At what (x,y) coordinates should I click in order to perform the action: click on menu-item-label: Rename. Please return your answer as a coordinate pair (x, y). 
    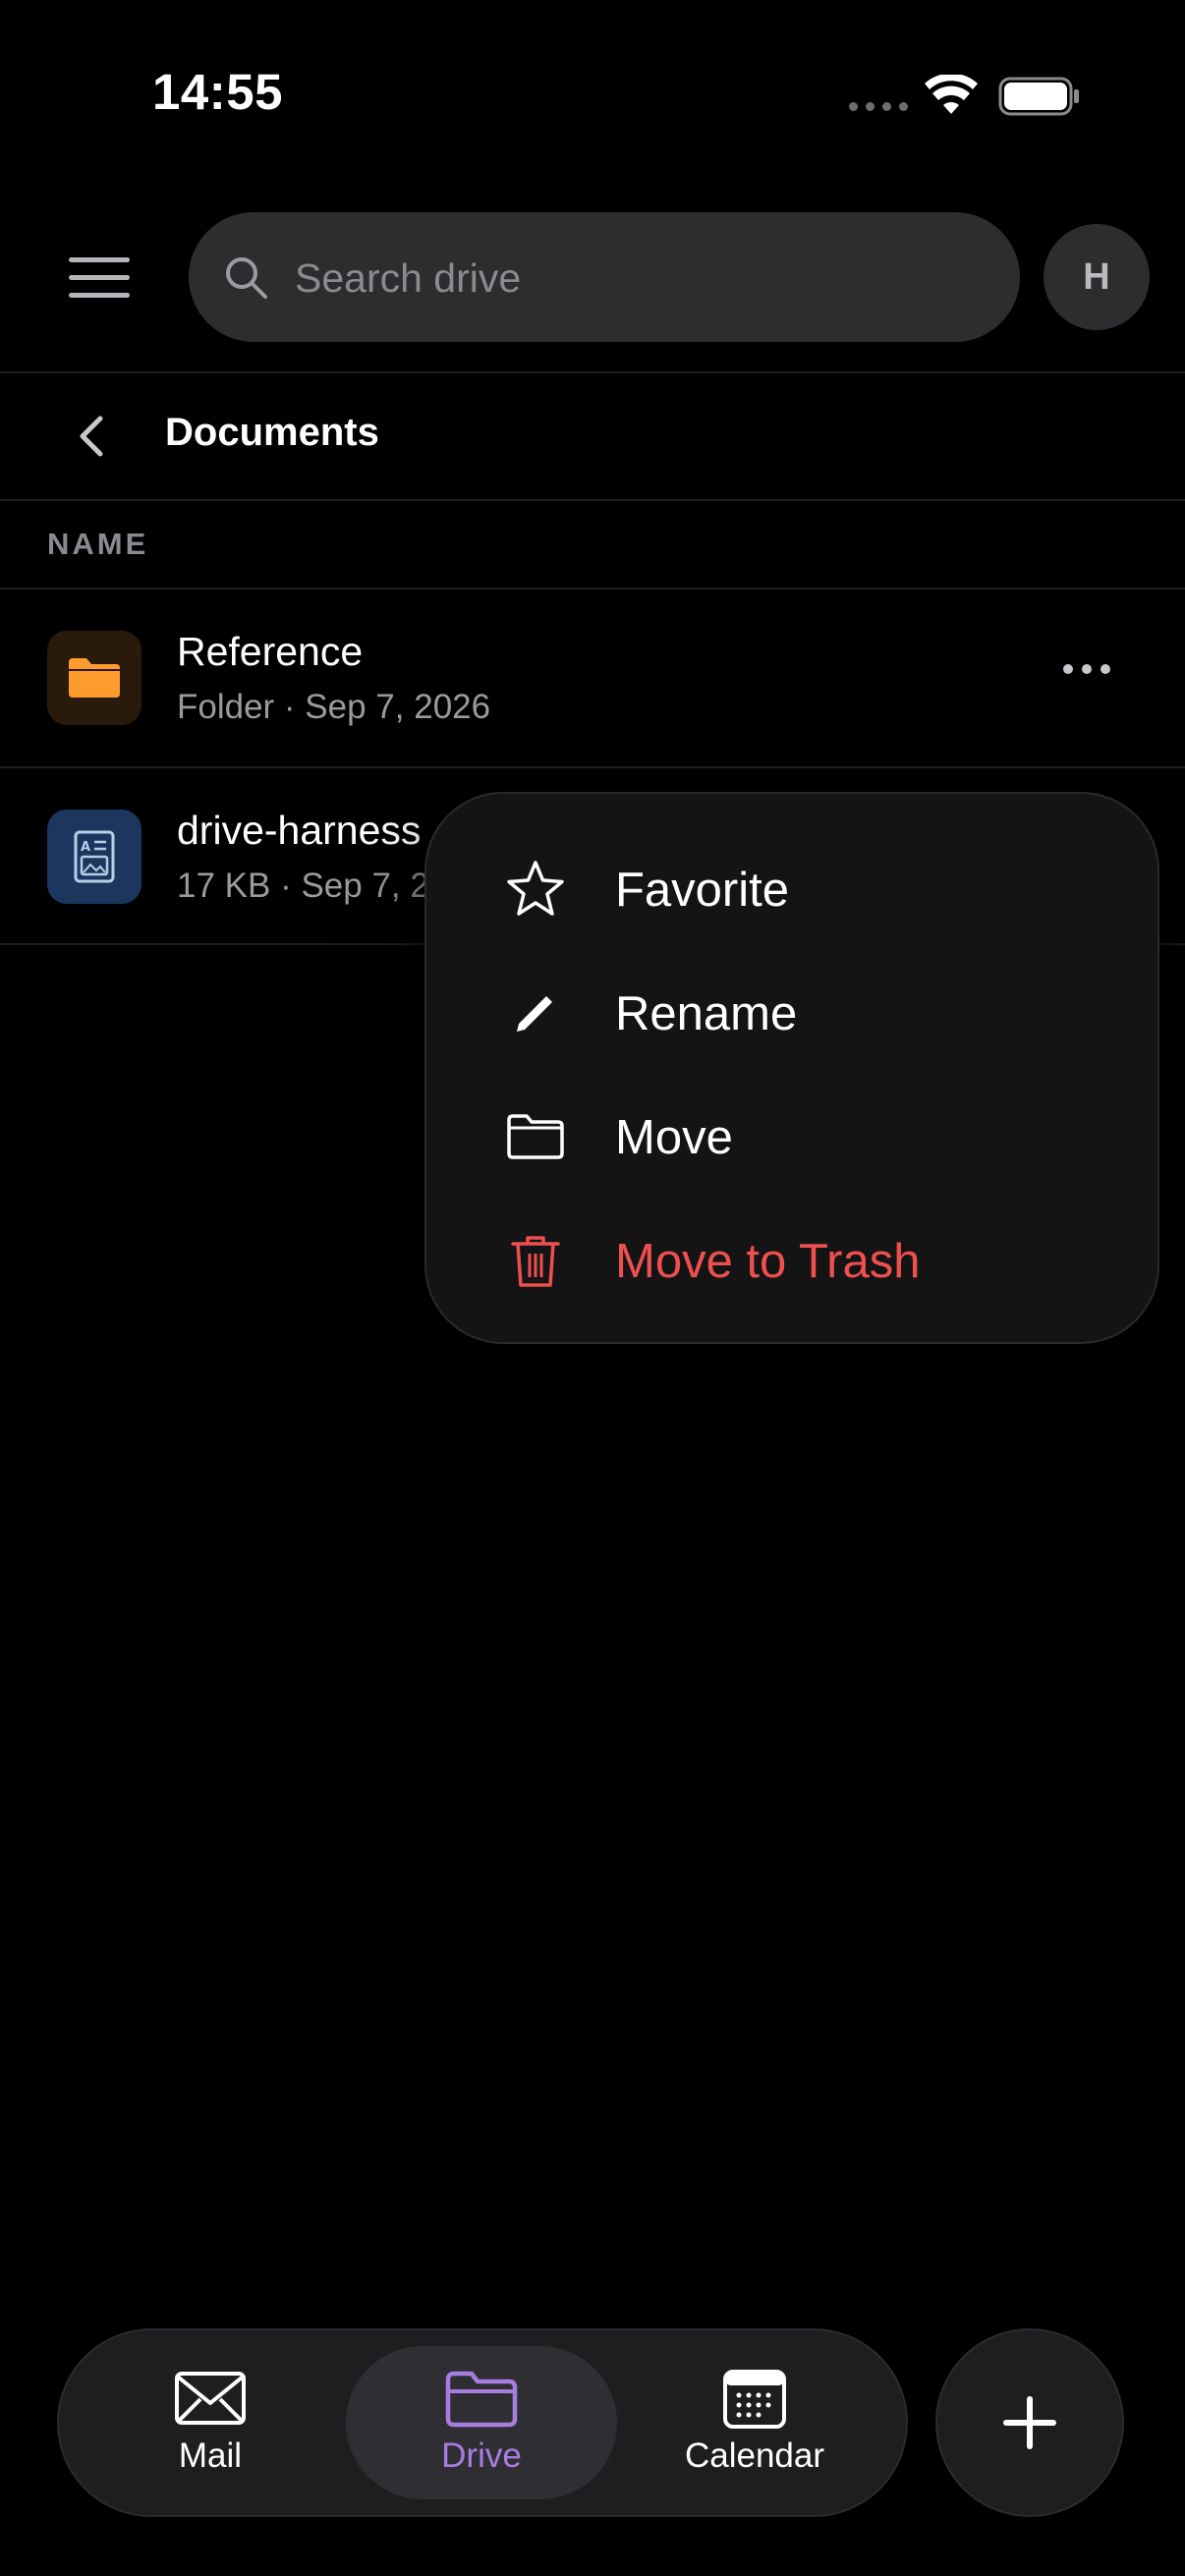
    Looking at the image, I should click on (707, 1013).